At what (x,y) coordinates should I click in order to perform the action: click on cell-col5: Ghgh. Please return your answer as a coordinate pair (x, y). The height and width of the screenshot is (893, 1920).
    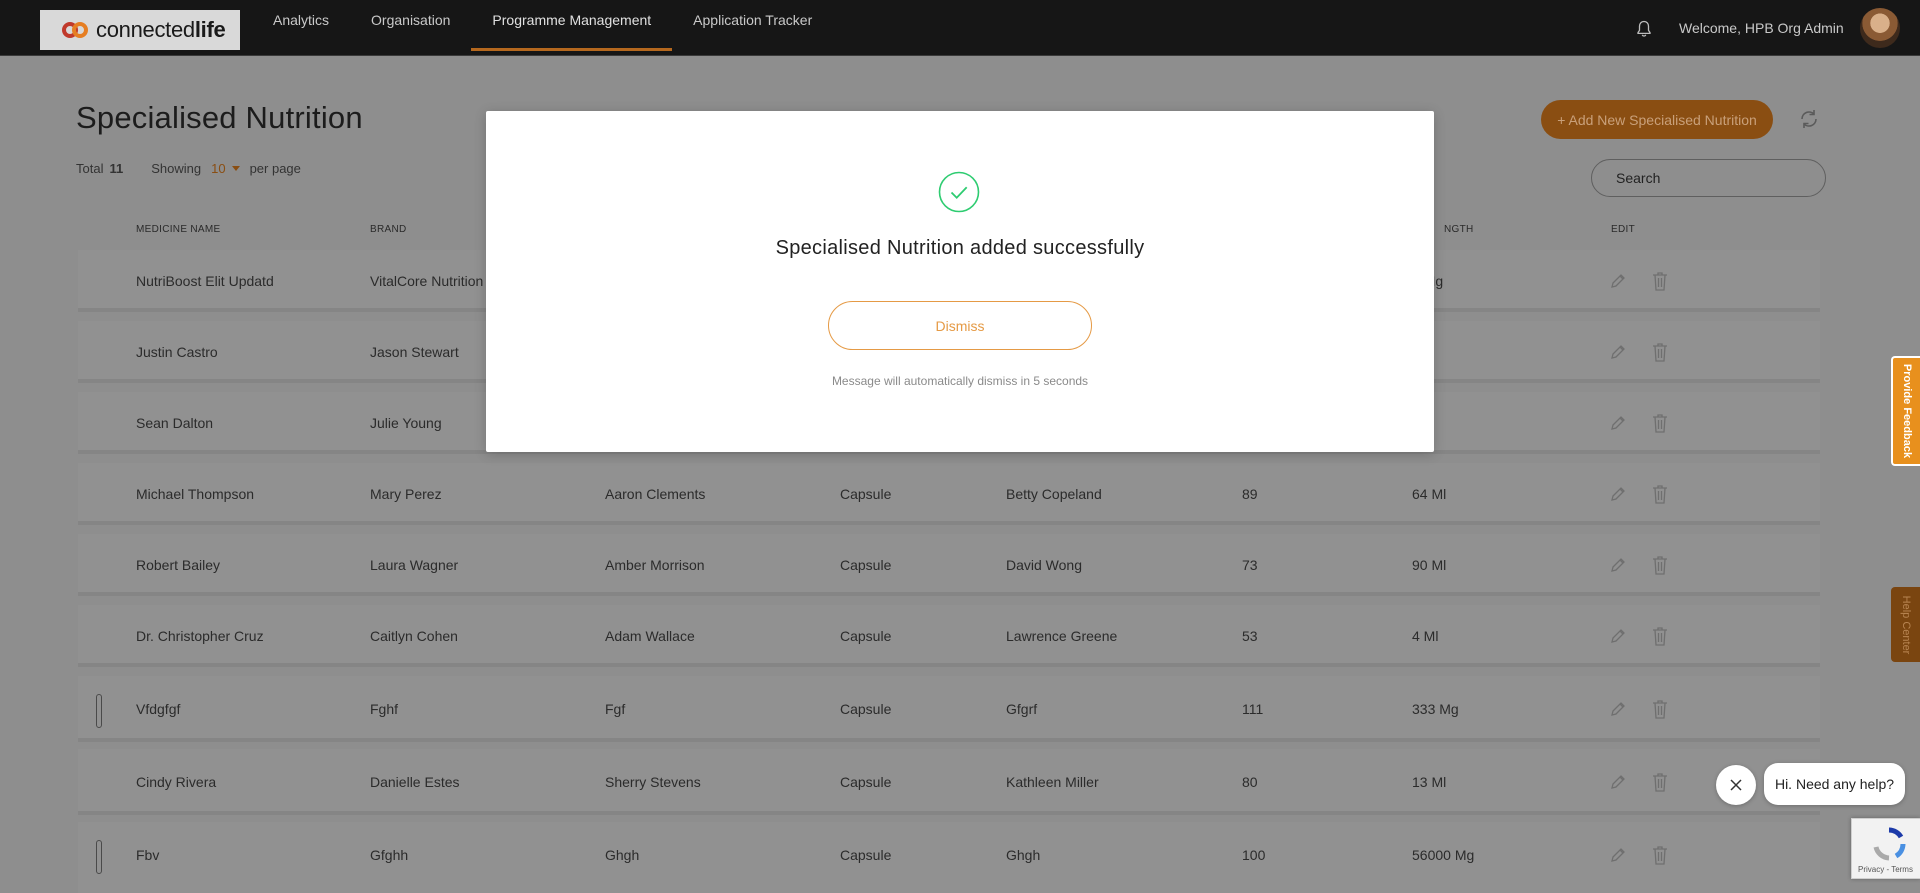
    Looking at the image, I should click on (1023, 855).